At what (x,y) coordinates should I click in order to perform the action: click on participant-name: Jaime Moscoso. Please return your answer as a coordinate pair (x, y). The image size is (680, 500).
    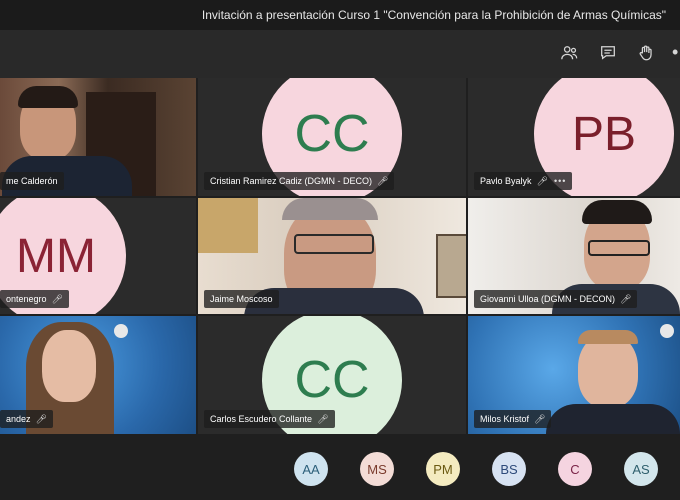
    Looking at the image, I should click on (241, 299).